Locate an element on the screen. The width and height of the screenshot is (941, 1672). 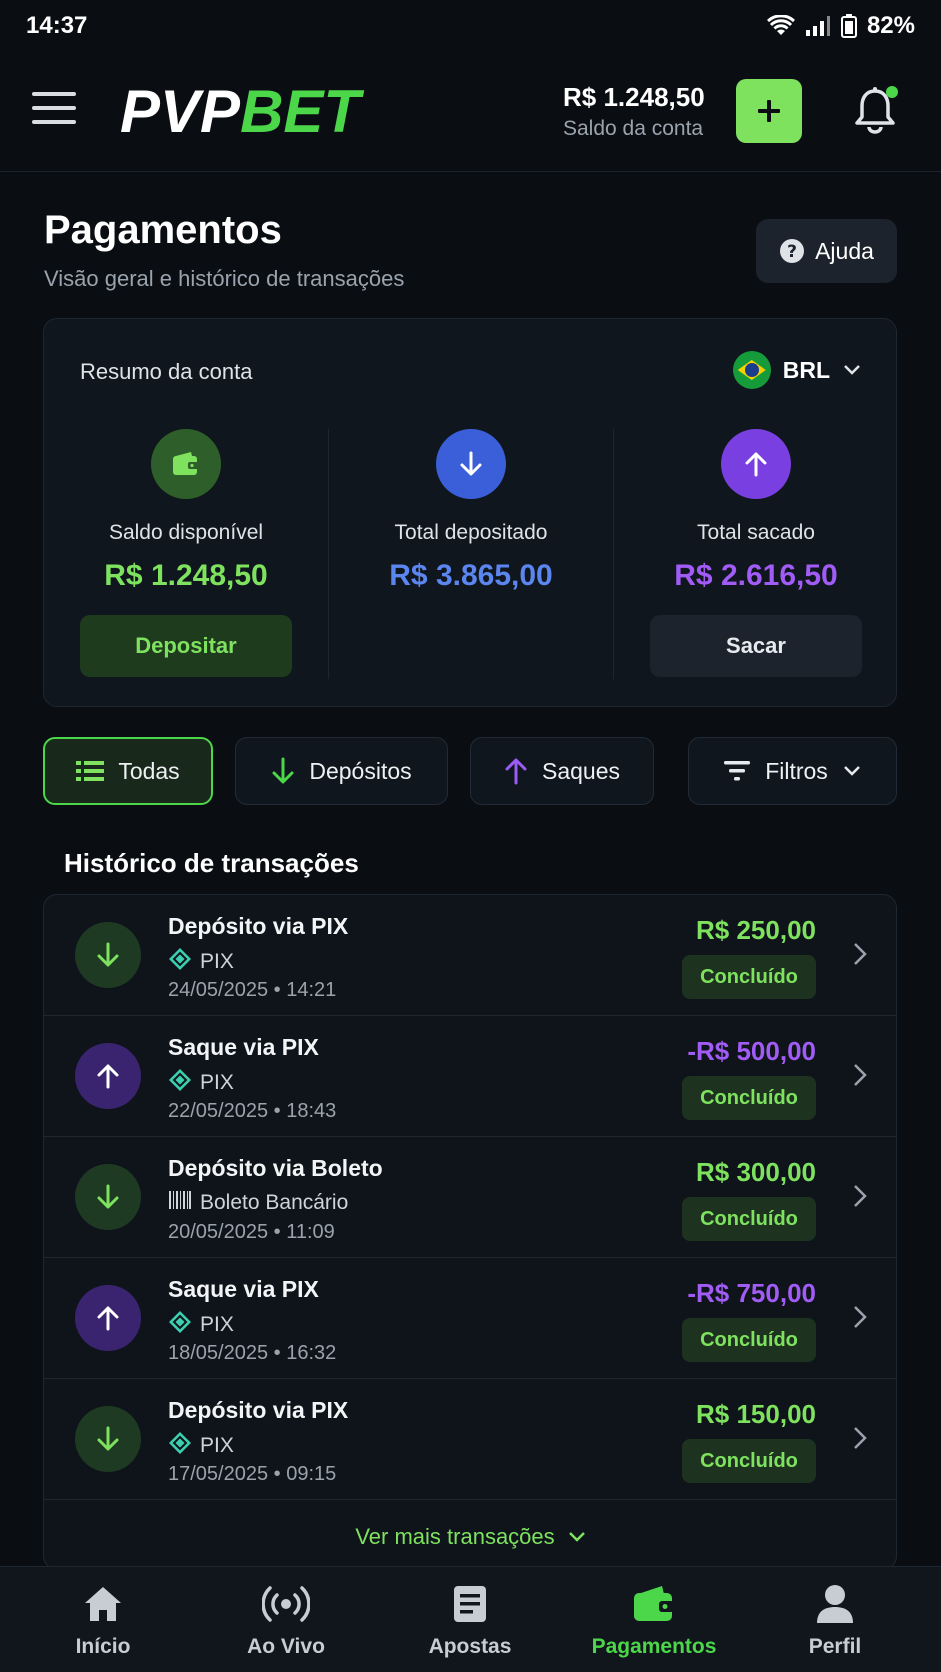
nav-bets-label: Apostas is located at coordinates (470, 1646).